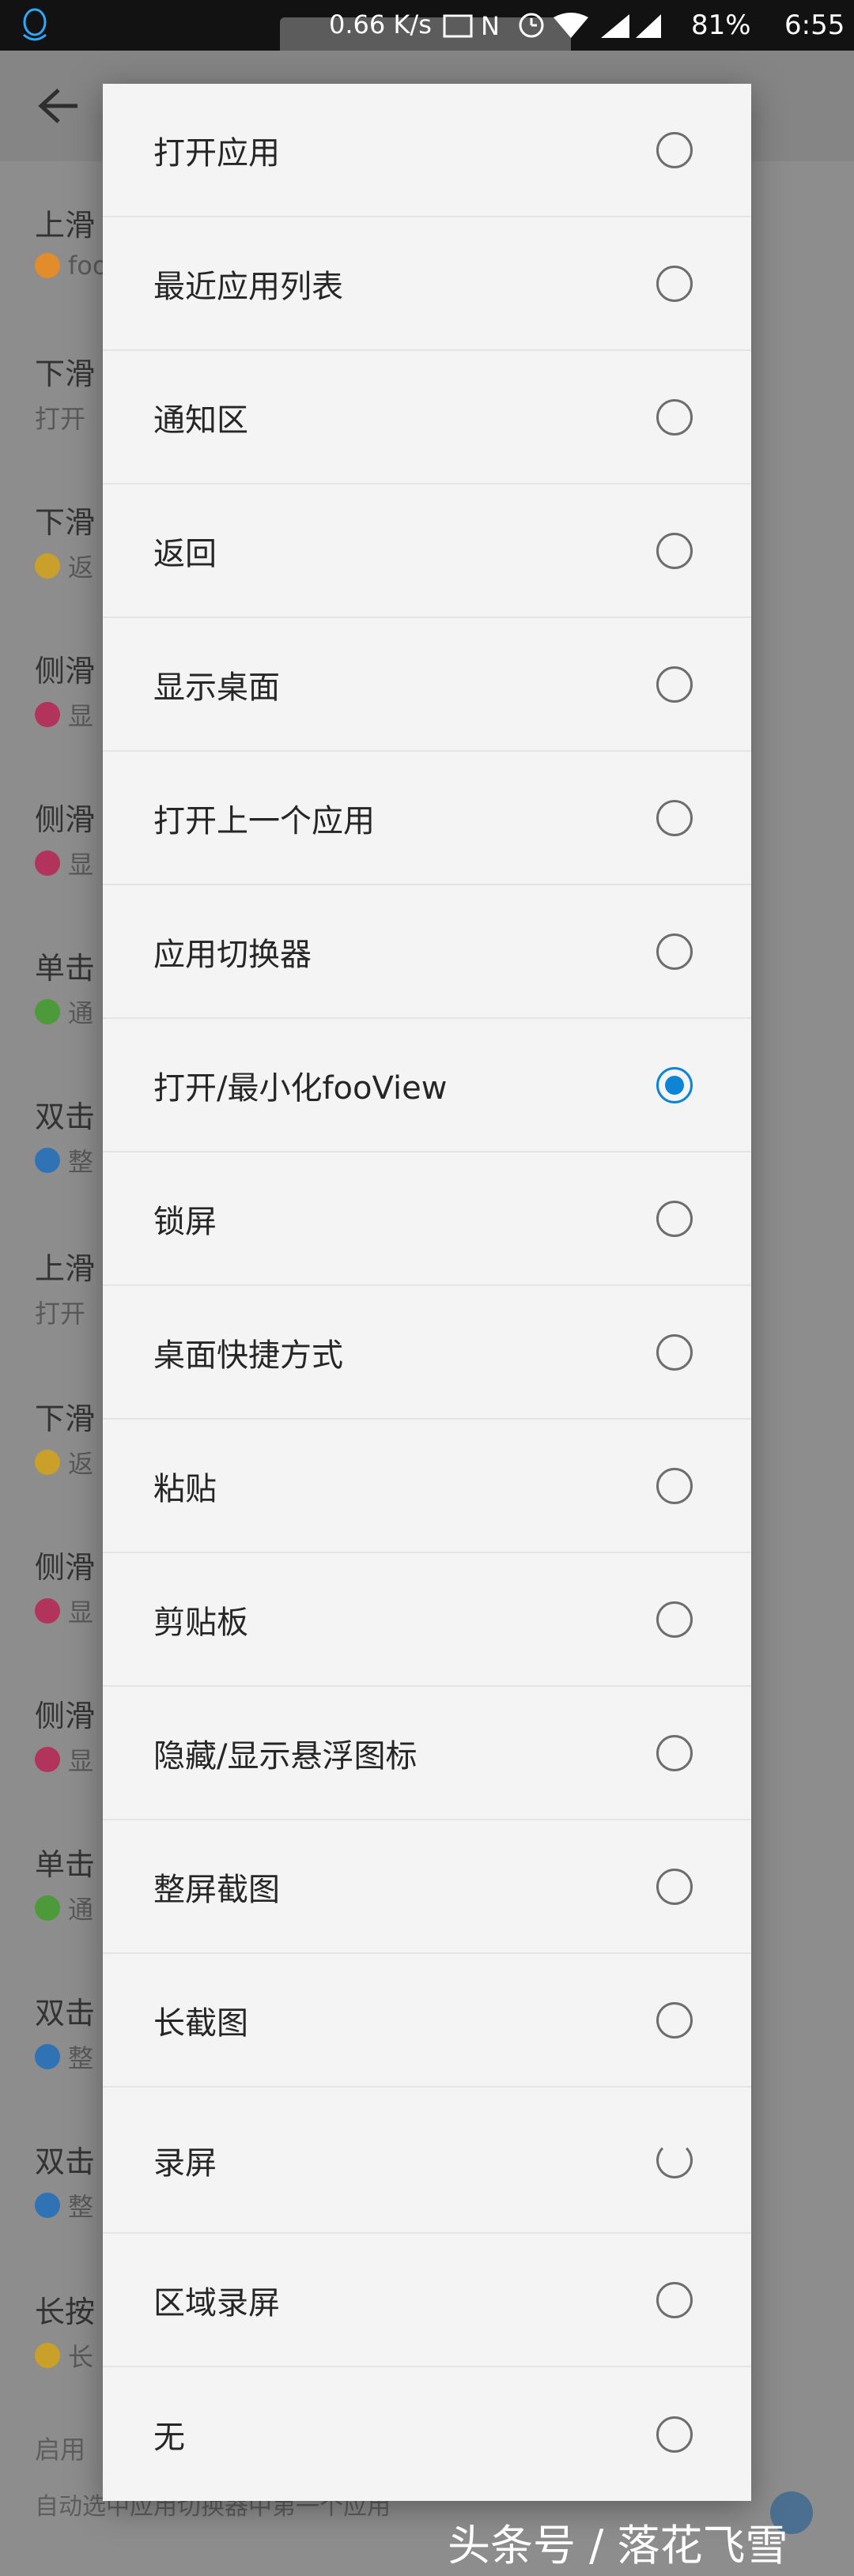  I want to click on option-item: 区域录屏, so click(427, 2300).